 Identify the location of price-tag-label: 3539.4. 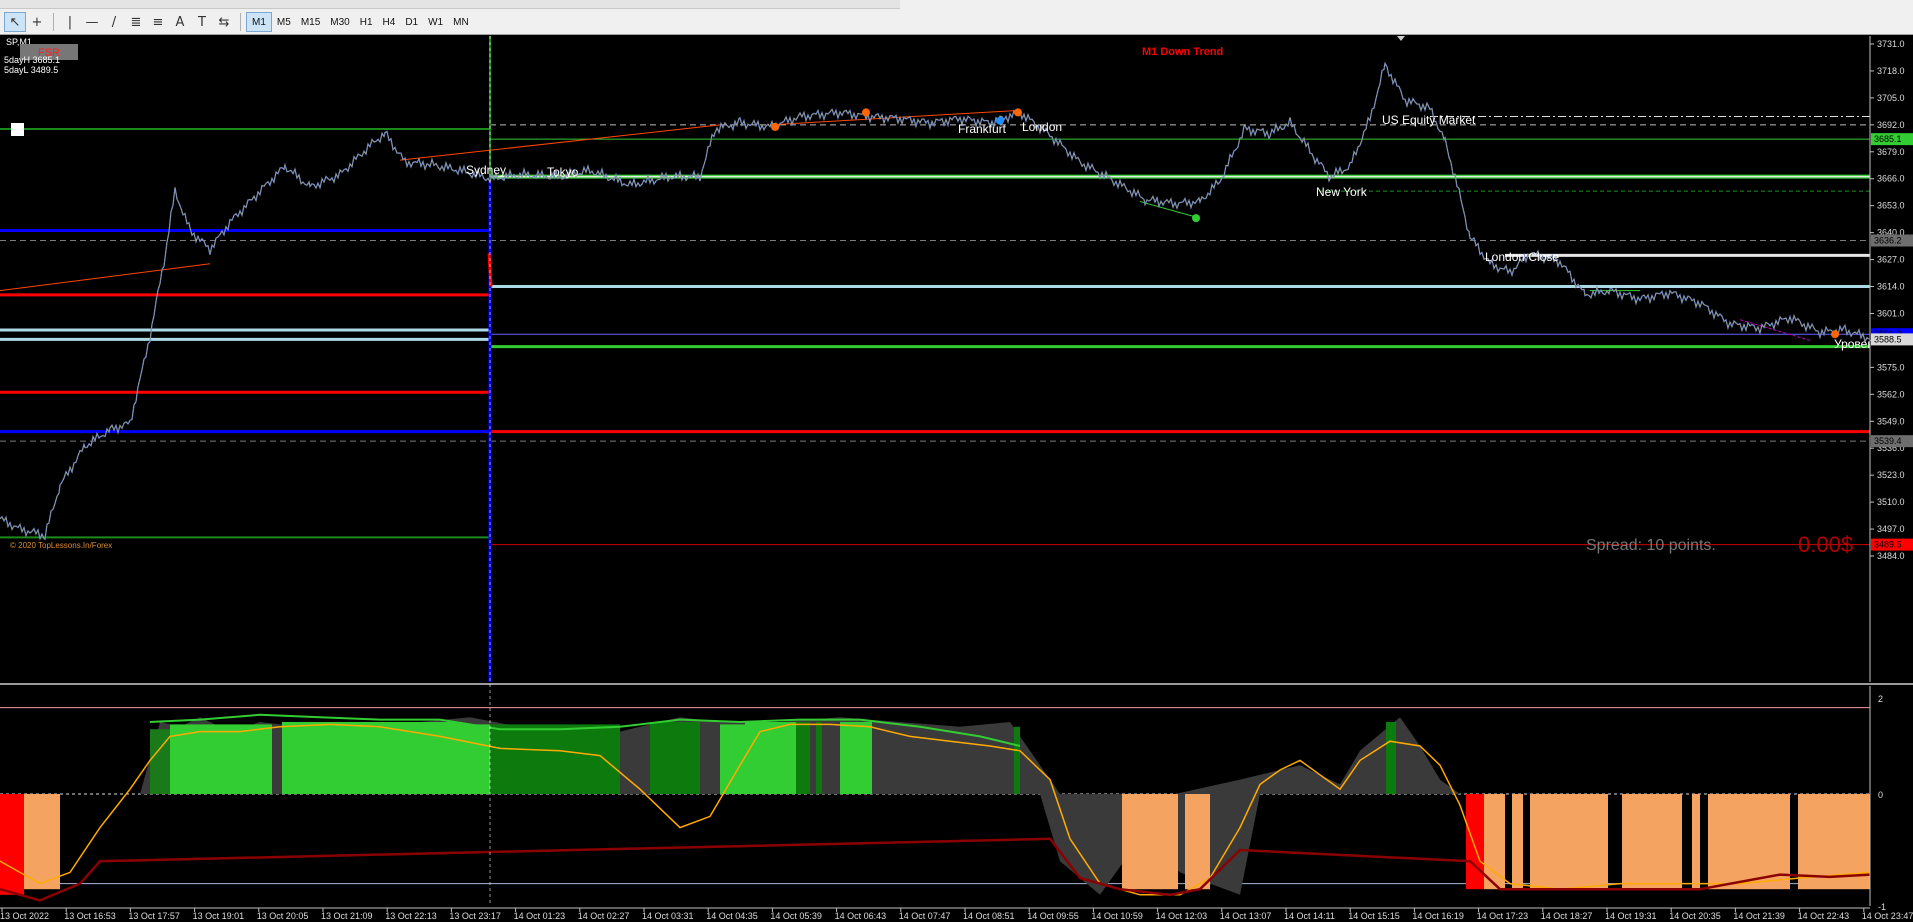
(1888, 441).